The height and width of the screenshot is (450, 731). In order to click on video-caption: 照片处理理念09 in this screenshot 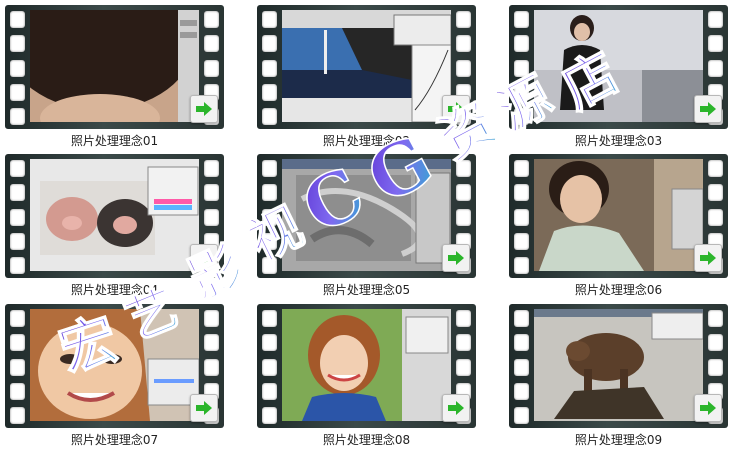, I will do `click(618, 439)`.